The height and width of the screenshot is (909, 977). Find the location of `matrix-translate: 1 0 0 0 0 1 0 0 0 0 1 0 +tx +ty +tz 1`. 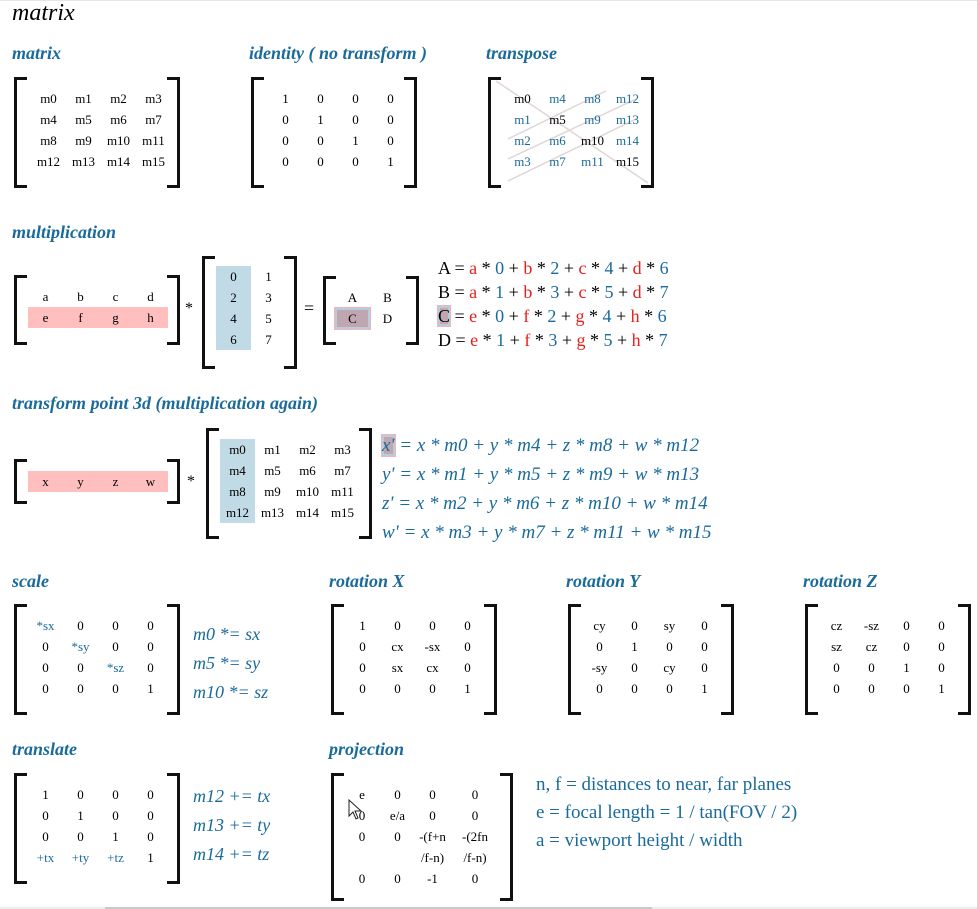

matrix-translate: 1 0 0 0 0 1 0 0 0 0 1 0 +tx +ty +tz 1 is located at coordinates (97, 828).